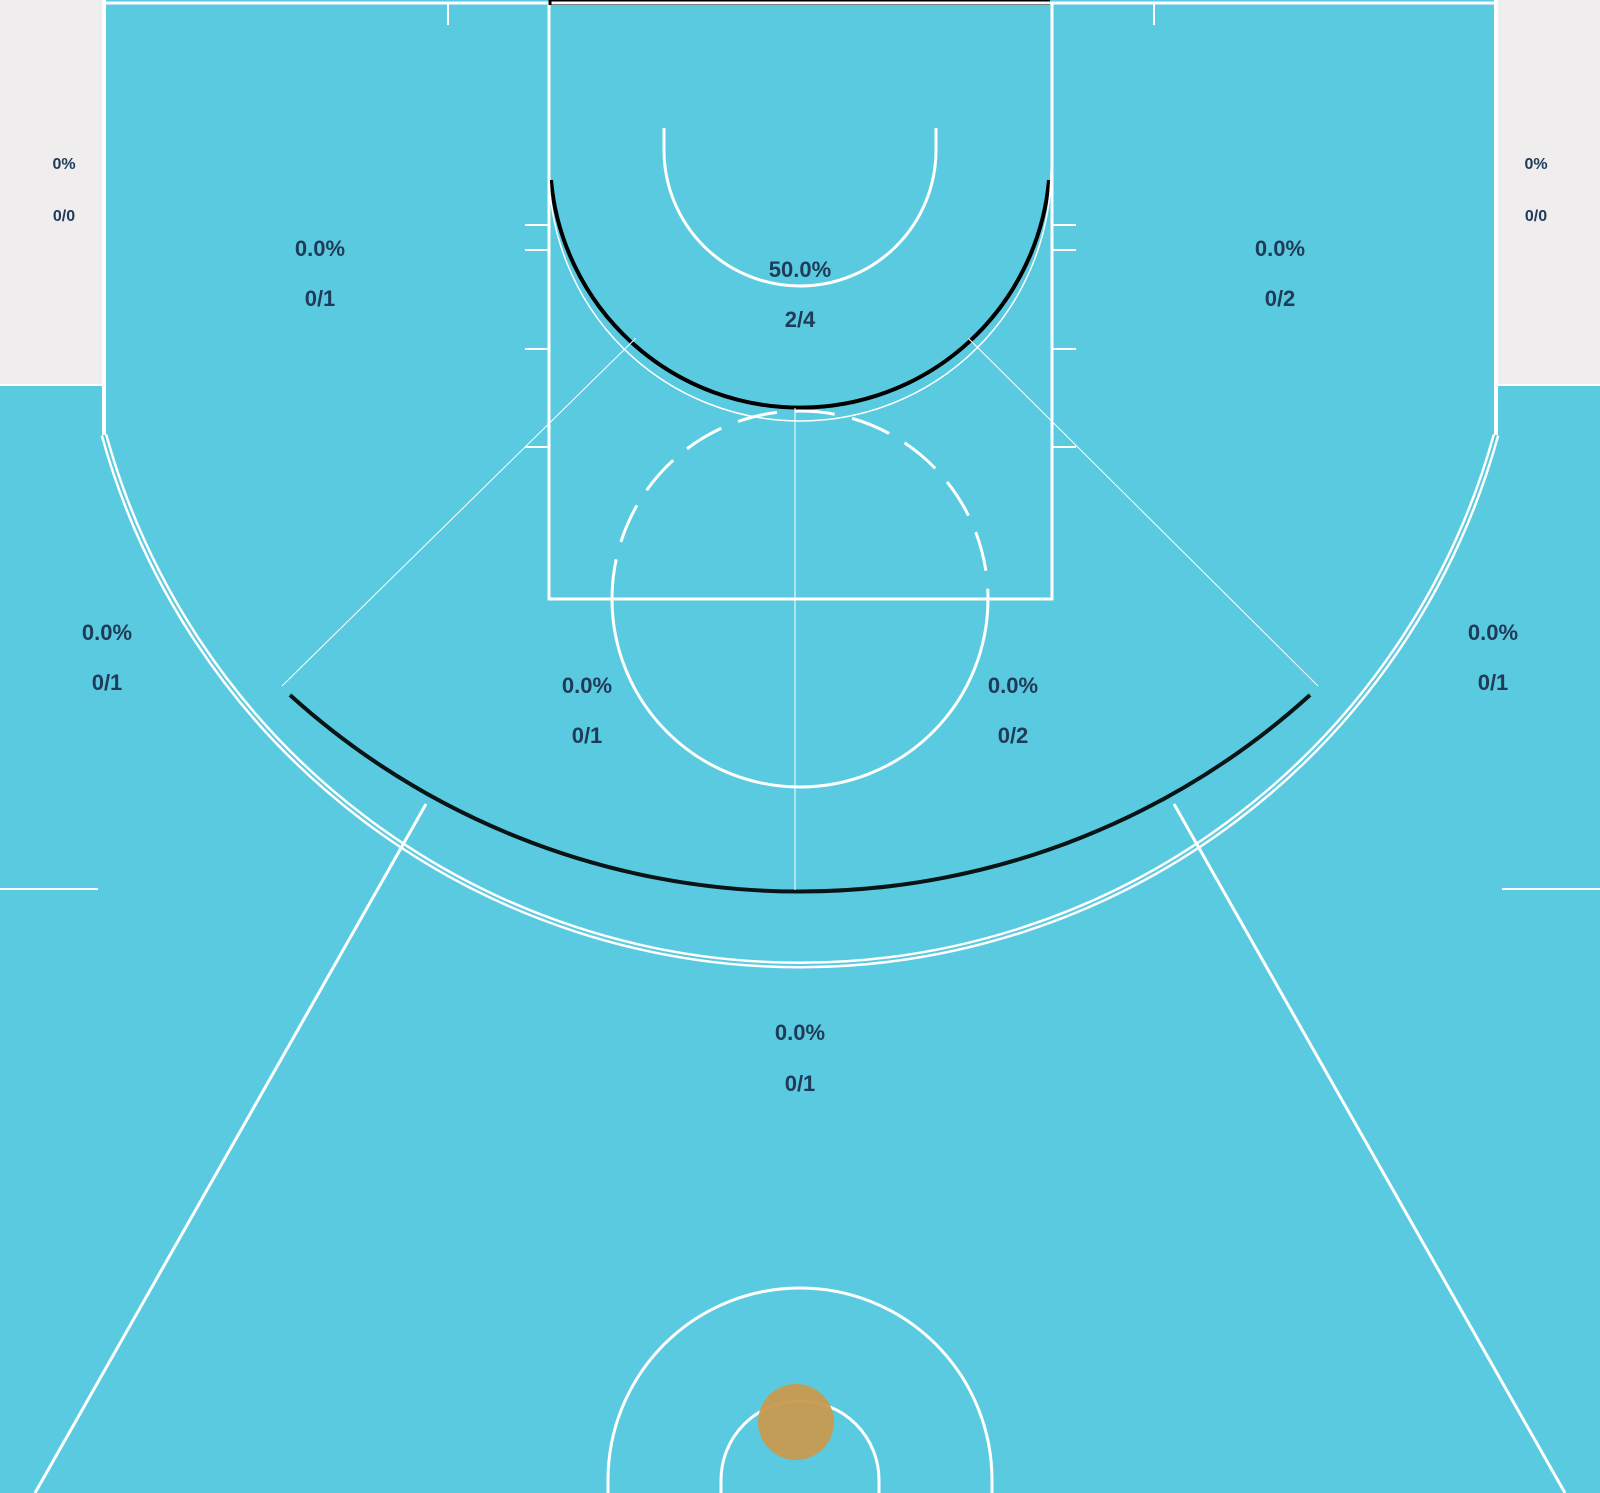 The image size is (1600, 1493). Describe the element at coordinates (796, 1422) in the screenshot. I see `basketball-icon` at that location.